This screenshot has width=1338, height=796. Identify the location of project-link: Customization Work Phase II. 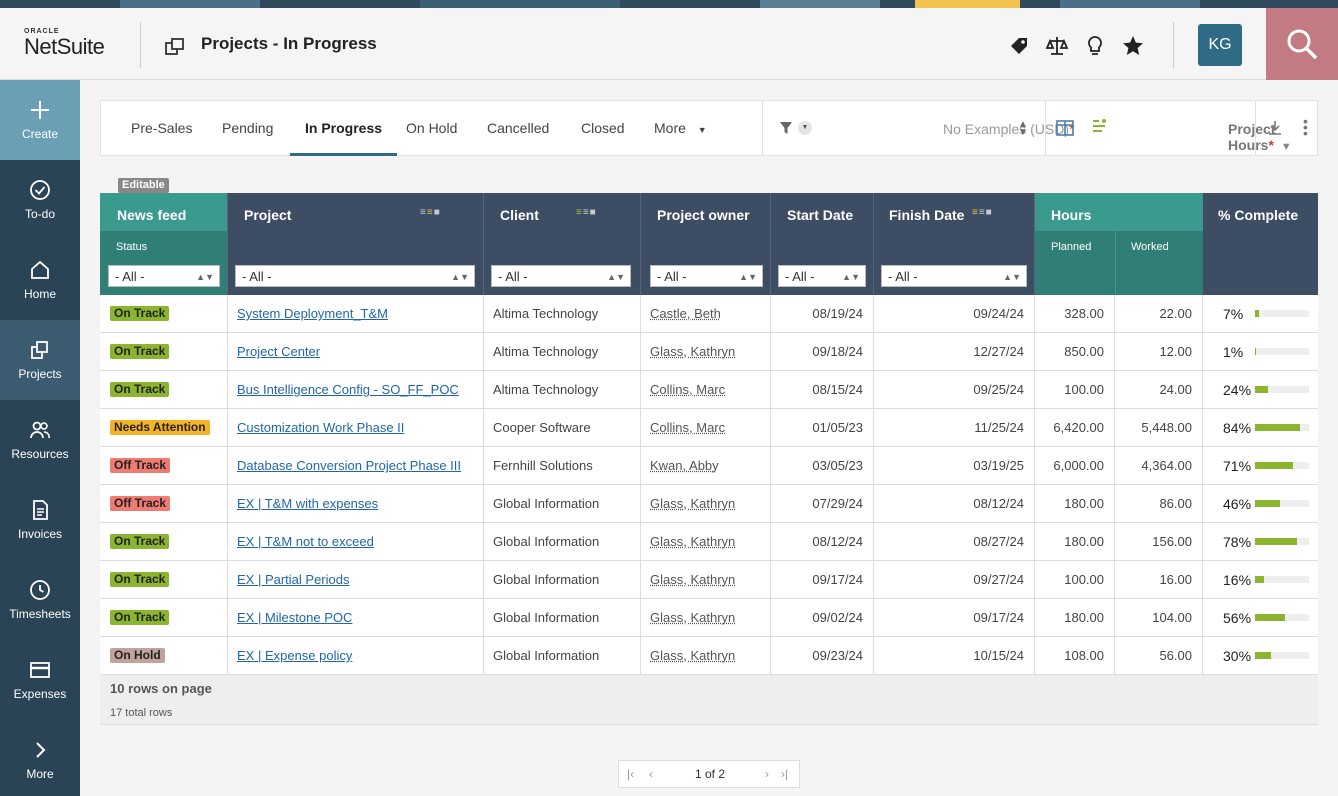
(320, 427).